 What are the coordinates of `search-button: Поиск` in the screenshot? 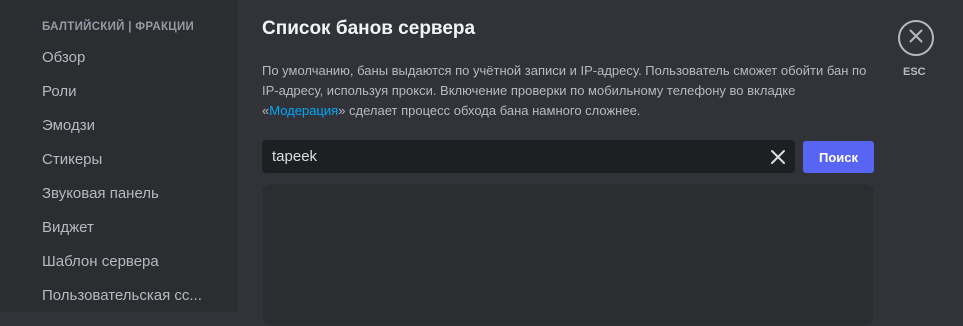 It's located at (838, 157).